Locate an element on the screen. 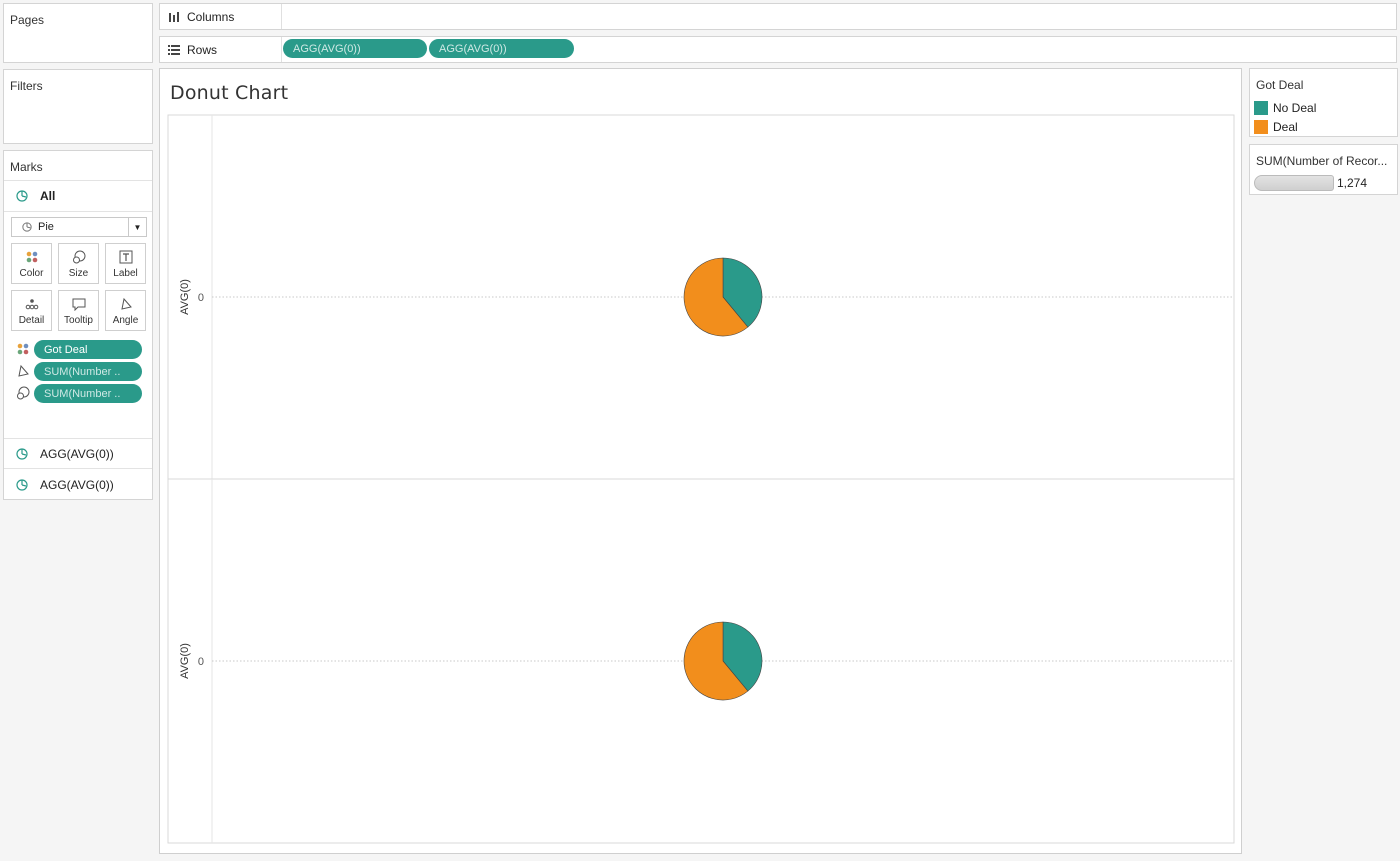 The height and width of the screenshot is (861, 1400). marks-card-agg-avg-2: AGG(AVG(0)) is located at coordinates (78, 484).